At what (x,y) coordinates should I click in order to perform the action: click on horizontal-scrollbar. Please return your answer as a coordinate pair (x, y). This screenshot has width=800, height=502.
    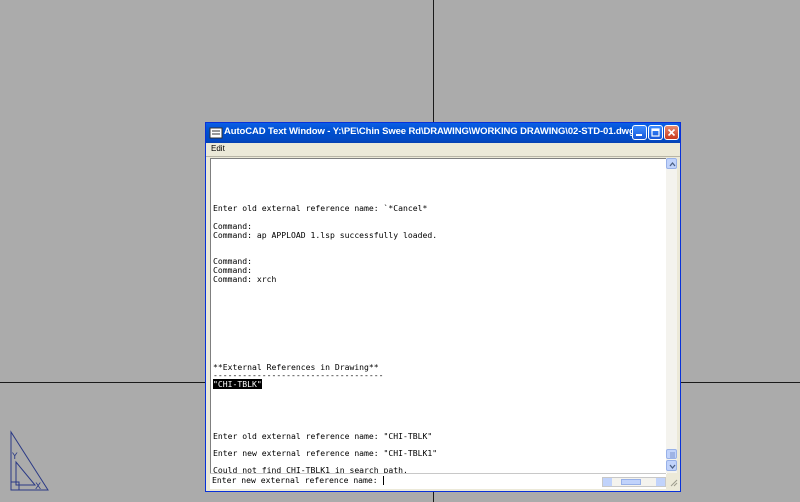
    Looking at the image, I should click on (634, 482).